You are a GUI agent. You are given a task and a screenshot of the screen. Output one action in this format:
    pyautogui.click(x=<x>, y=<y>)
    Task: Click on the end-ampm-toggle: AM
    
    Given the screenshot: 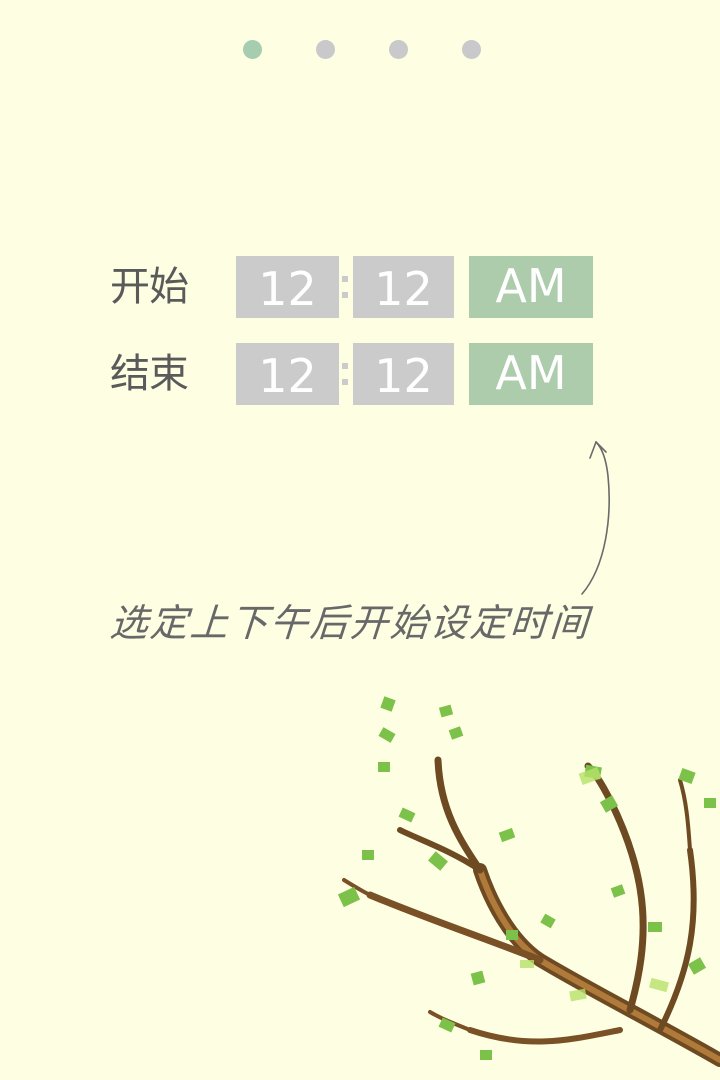 What is the action you would take?
    pyautogui.click(x=531, y=374)
    